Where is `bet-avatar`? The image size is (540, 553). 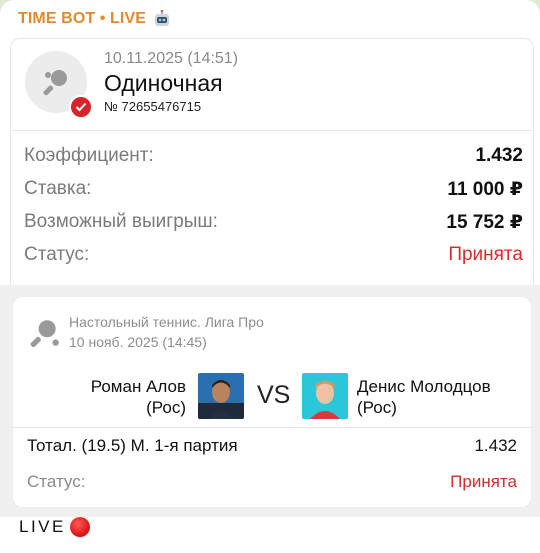 bet-avatar is located at coordinates (59, 85).